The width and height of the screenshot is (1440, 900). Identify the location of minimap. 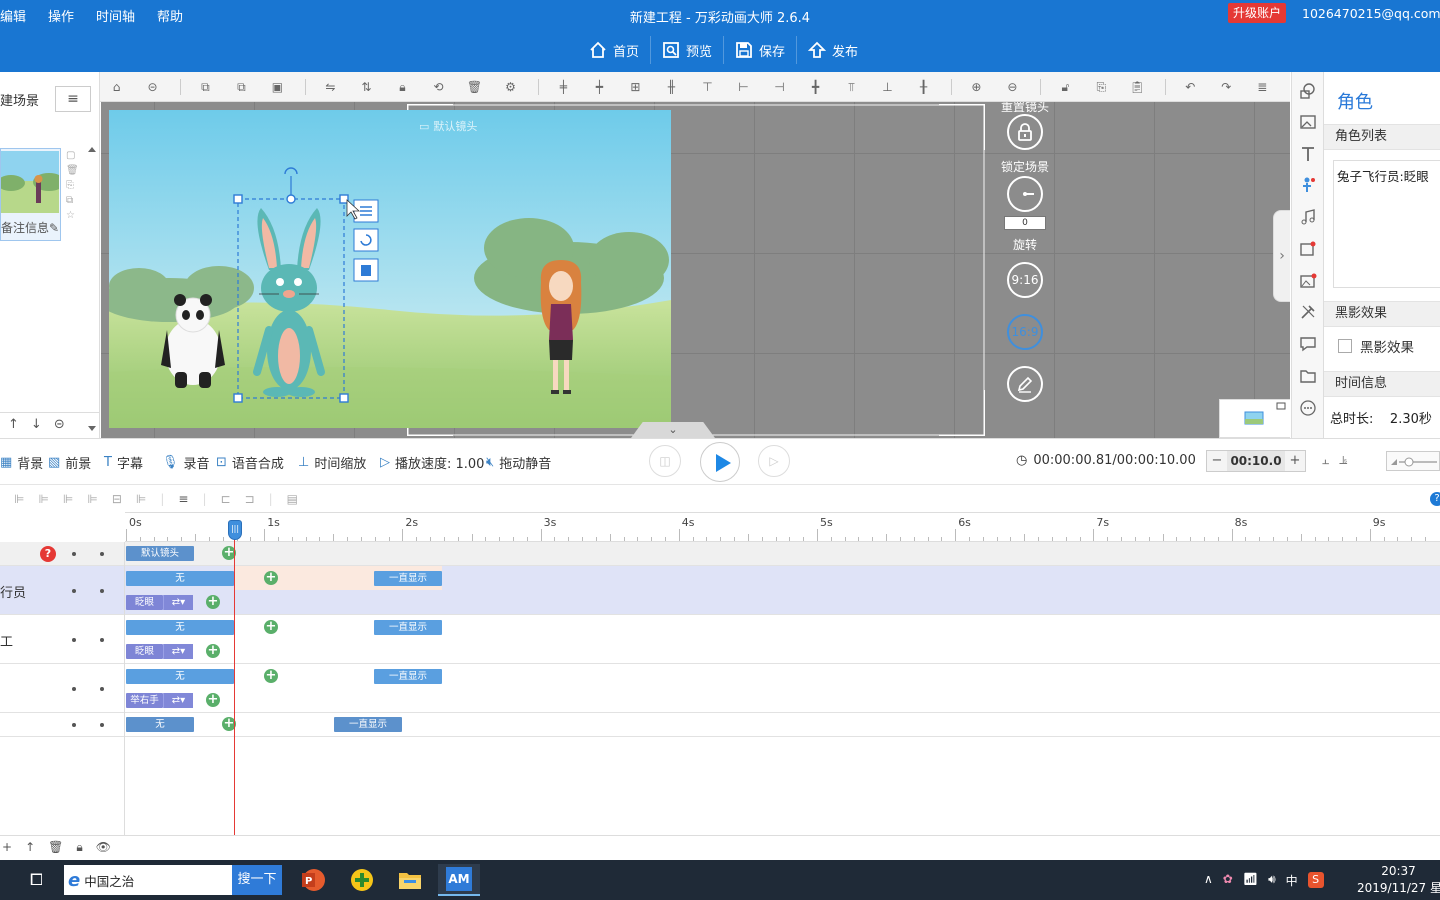
(1254, 418).